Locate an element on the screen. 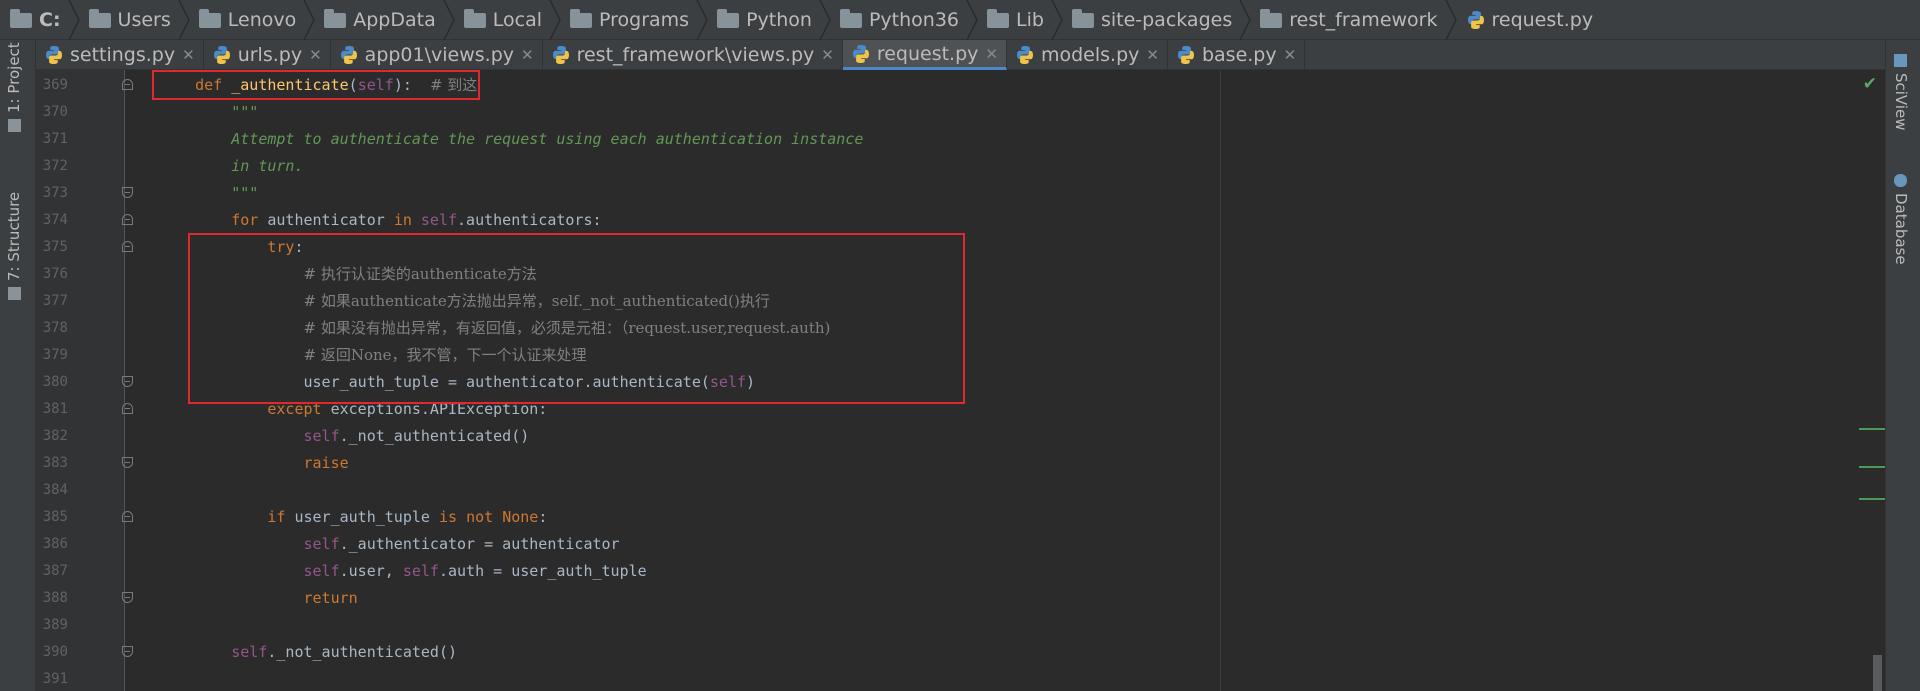 This screenshot has height=691, width=1920. breadcrumb-item: site-packages is located at coordinates (1165, 20).